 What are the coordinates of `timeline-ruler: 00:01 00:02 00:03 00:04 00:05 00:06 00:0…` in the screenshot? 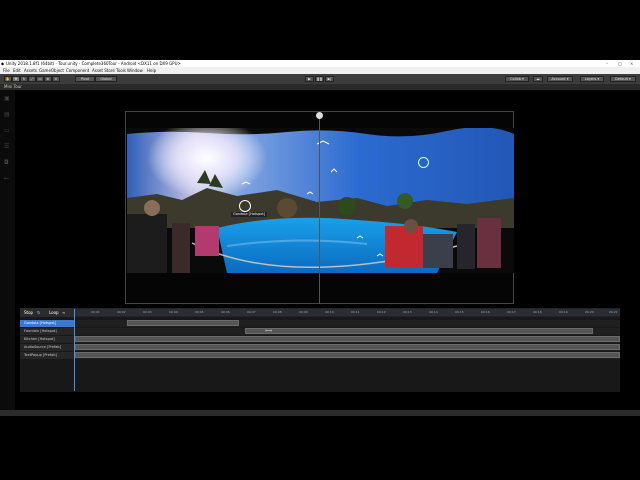 It's located at (347, 312).